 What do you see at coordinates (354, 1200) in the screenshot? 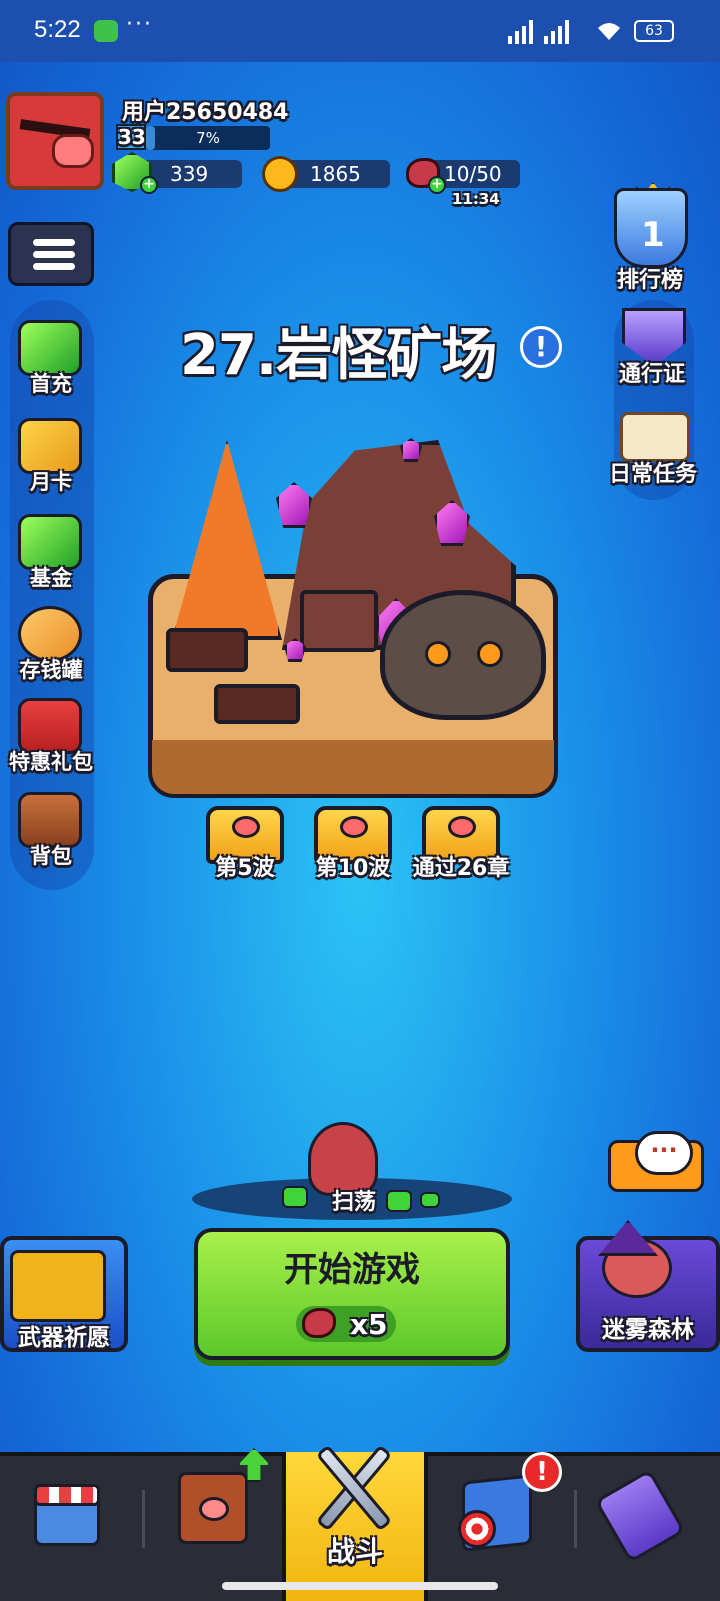
I see `sweep-button: 扫荡` at bounding box center [354, 1200].